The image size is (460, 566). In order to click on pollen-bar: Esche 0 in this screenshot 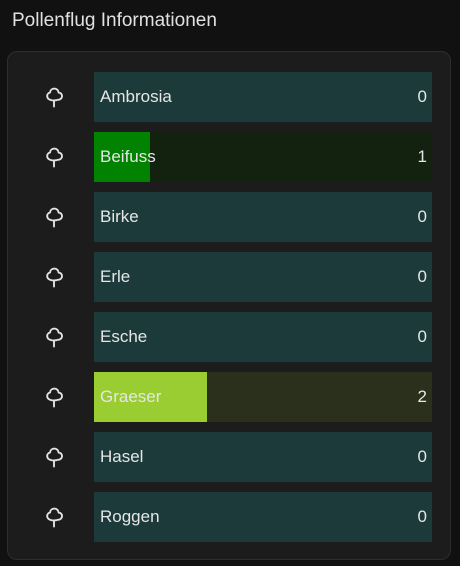, I will do `click(263, 337)`.